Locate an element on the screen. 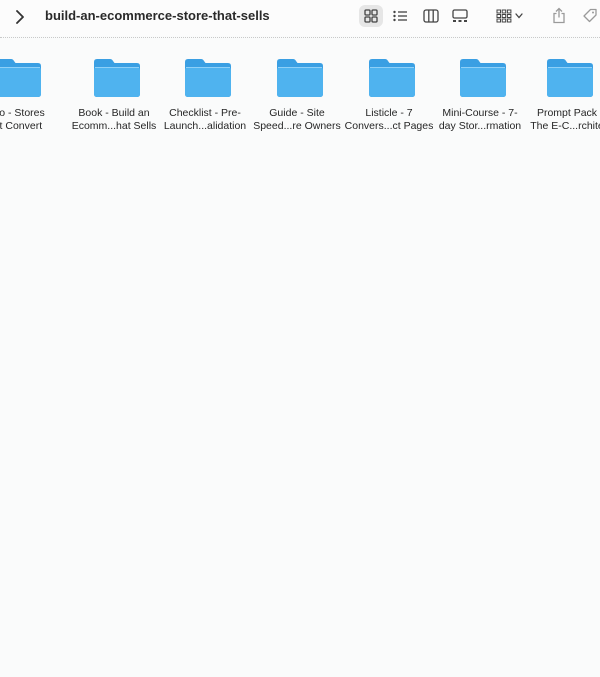  chevron-right-icon is located at coordinates (20, 17).